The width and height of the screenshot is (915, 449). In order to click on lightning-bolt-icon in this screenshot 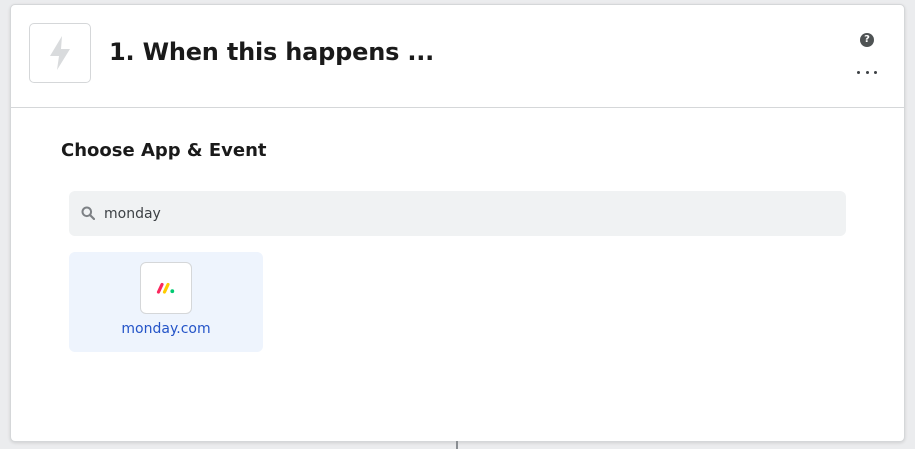, I will do `click(60, 53)`.